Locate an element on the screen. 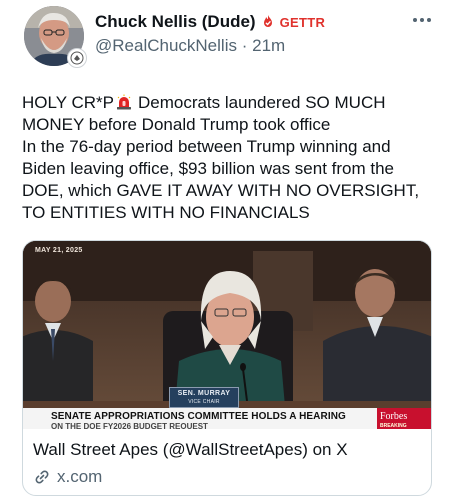 The image size is (452, 500). flame-badge-icon is located at coordinates (268, 22).